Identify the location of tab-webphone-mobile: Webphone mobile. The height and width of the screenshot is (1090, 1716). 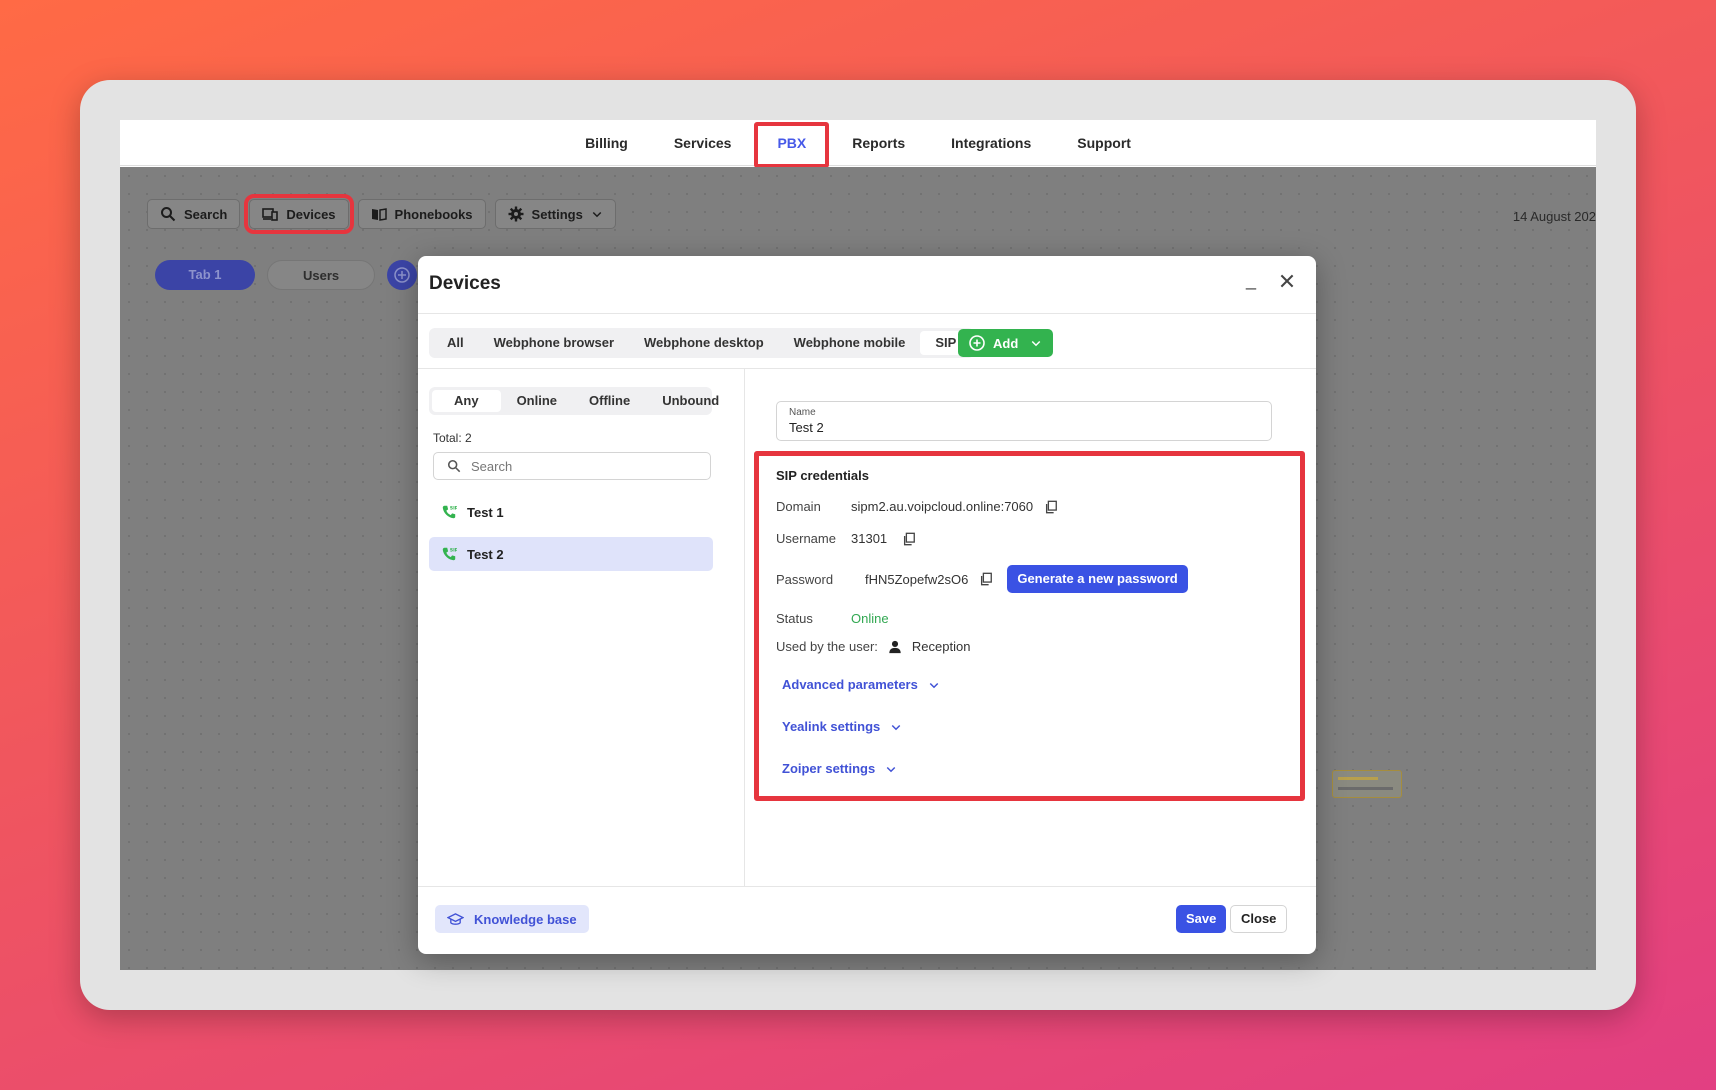
(850, 343).